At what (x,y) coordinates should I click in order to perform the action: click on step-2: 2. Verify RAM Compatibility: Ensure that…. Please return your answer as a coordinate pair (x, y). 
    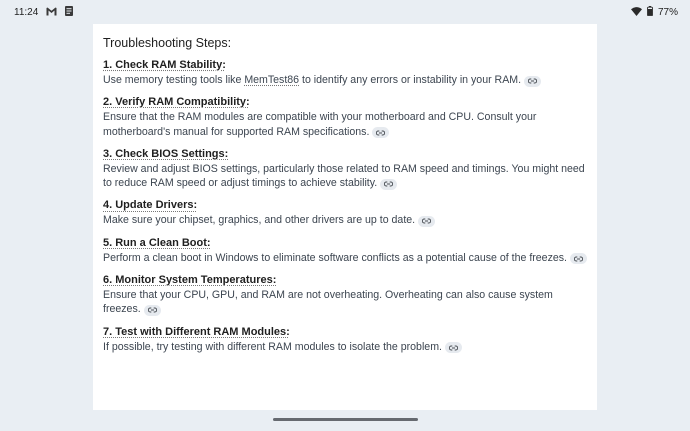
    Looking at the image, I should click on (345, 117).